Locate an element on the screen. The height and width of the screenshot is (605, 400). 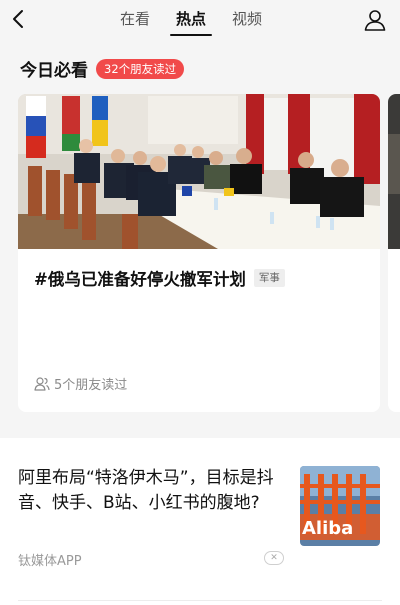
section-header: 今日必看 32个朋友读过 is located at coordinates (102, 68).